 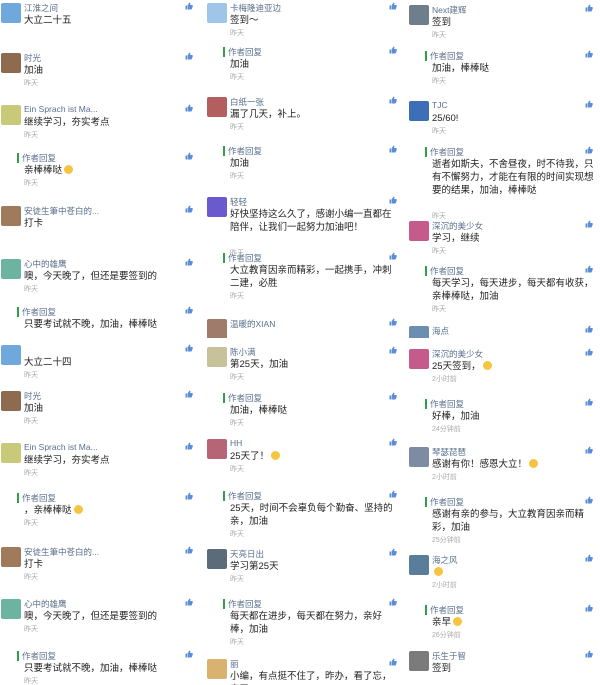 What do you see at coordinates (234, 664) in the screenshot?
I see `username: 丽` at bounding box center [234, 664].